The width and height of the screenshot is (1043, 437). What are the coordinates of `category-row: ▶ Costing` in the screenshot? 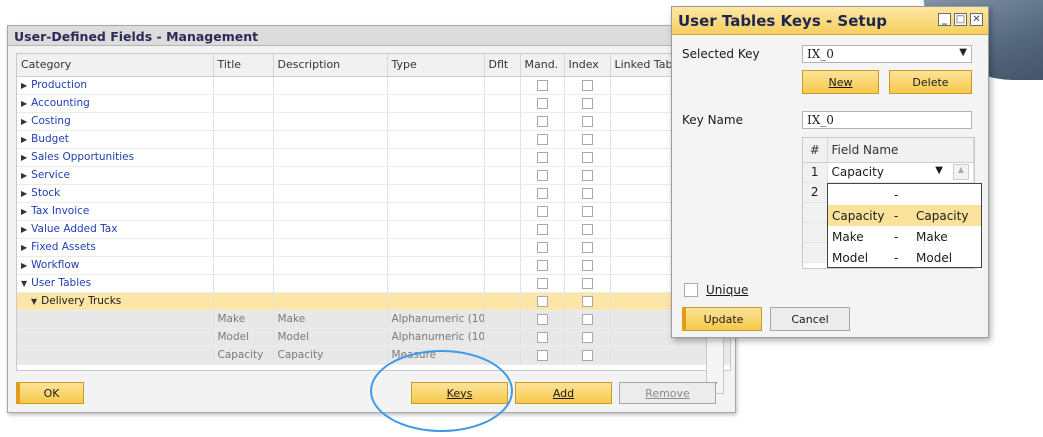 It's located at (373, 121).